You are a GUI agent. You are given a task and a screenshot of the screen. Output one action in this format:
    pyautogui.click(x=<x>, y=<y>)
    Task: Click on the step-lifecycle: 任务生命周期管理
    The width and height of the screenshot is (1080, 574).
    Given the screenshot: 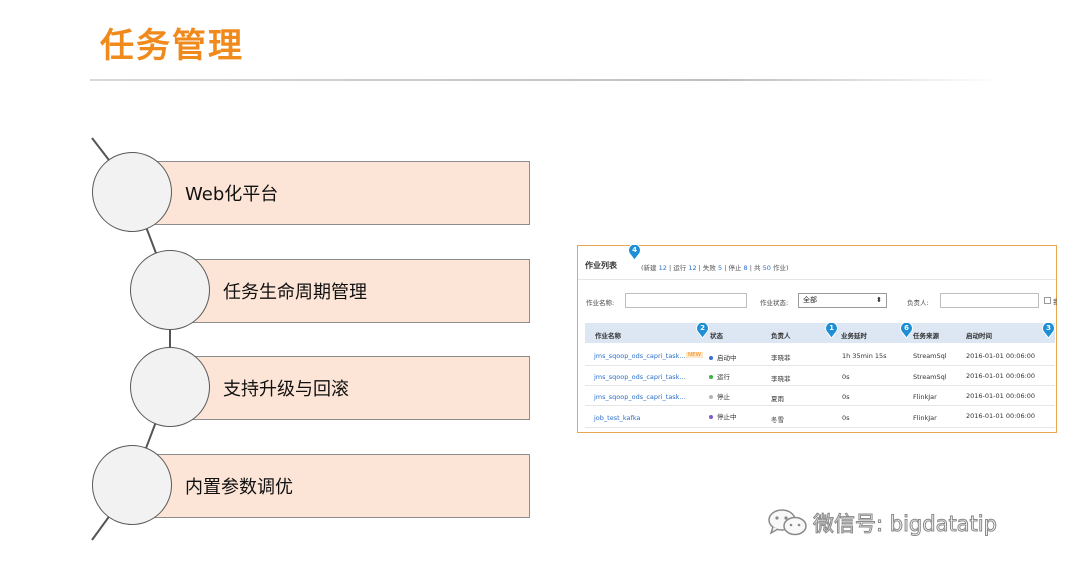 What is the action you would take?
    pyautogui.click(x=350, y=291)
    